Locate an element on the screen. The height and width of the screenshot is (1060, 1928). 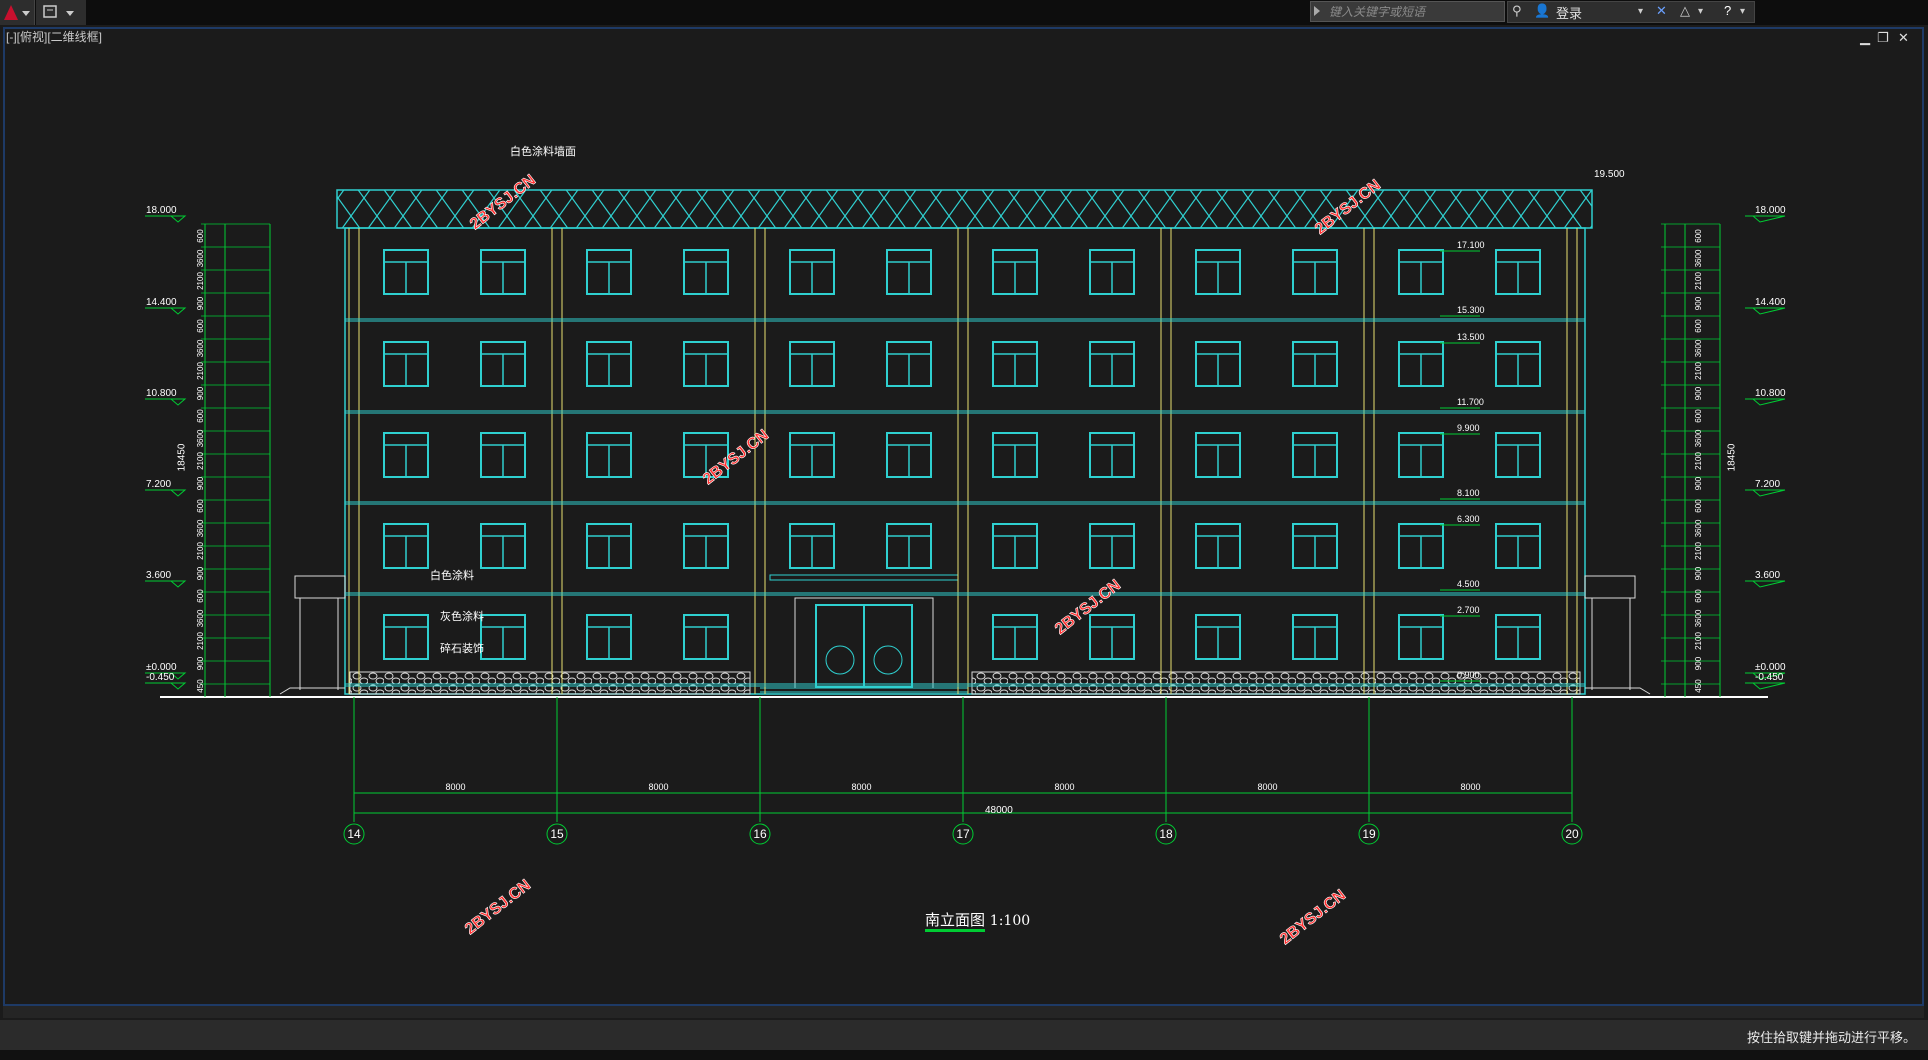
status-message: 按住拾取键并拖动进行平移。 is located at coordinates (1831, 1037).